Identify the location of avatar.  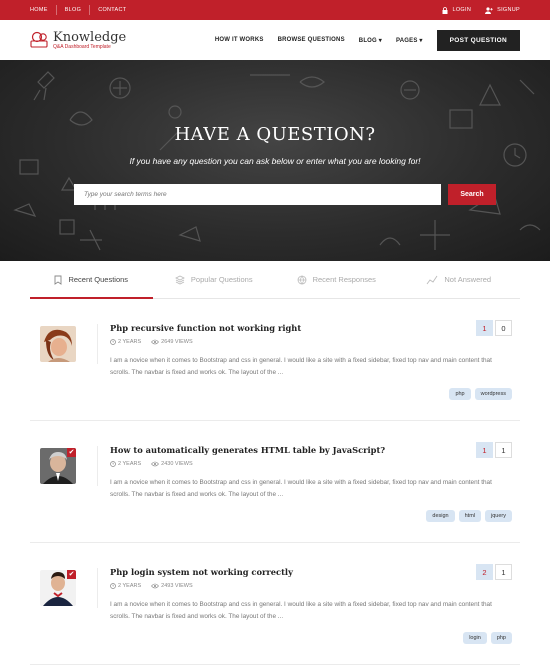
(58, 344).